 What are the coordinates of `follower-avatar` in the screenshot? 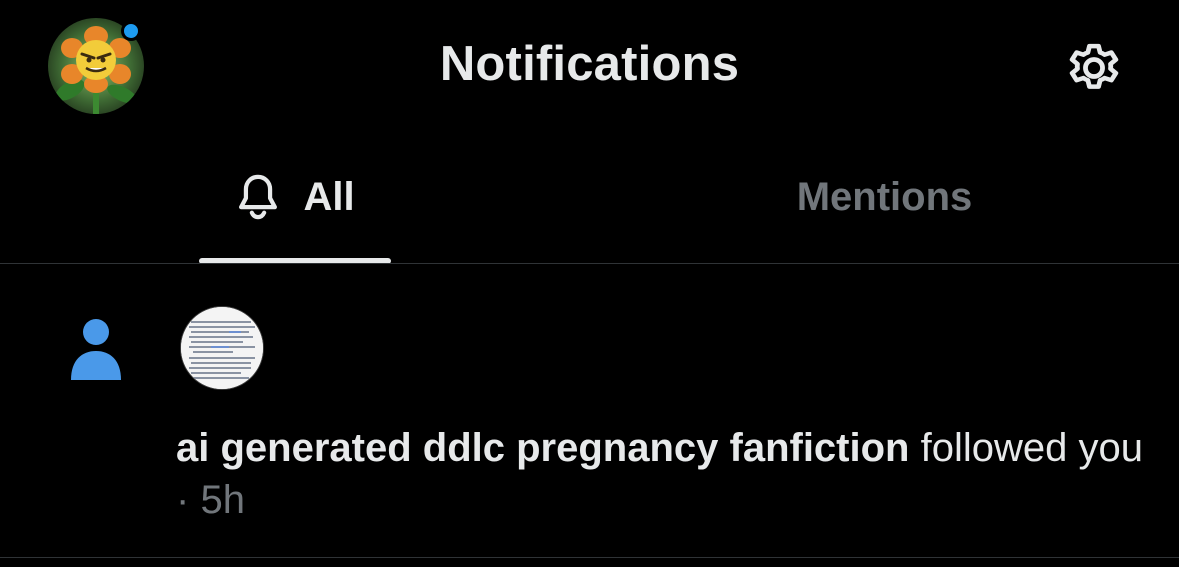 It's located at (222, 348).